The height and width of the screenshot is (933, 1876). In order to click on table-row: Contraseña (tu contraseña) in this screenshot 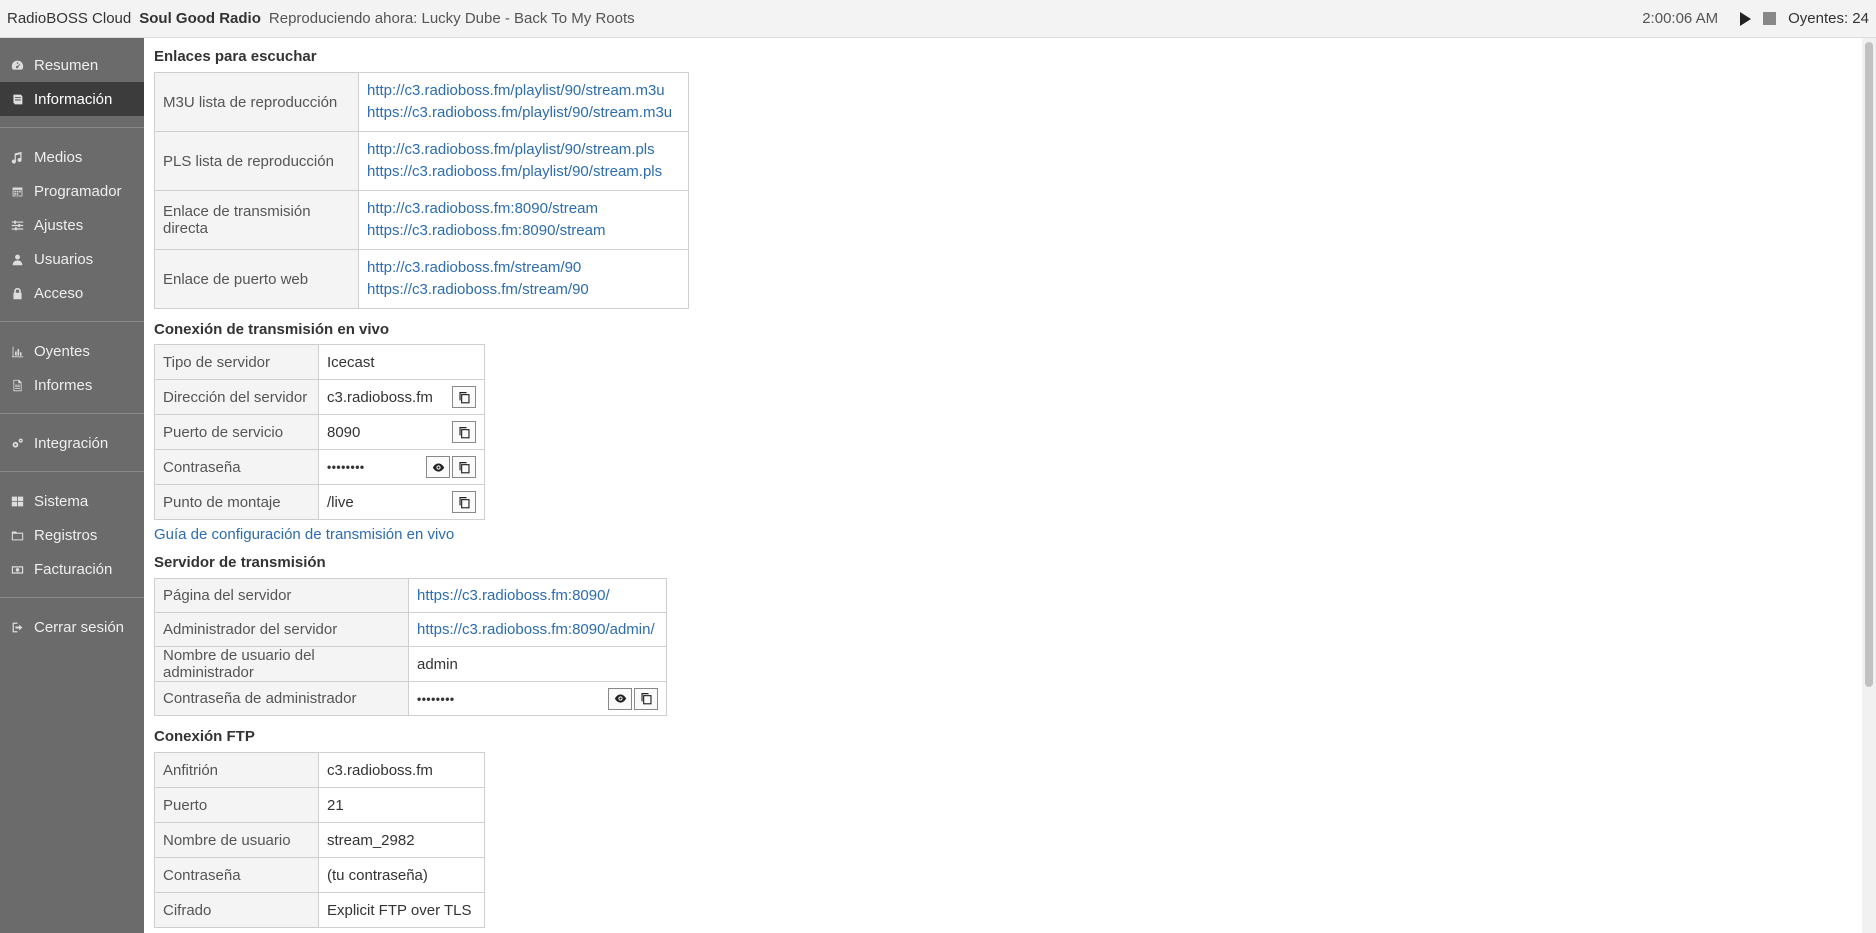, I will do `click(319, 875)`.